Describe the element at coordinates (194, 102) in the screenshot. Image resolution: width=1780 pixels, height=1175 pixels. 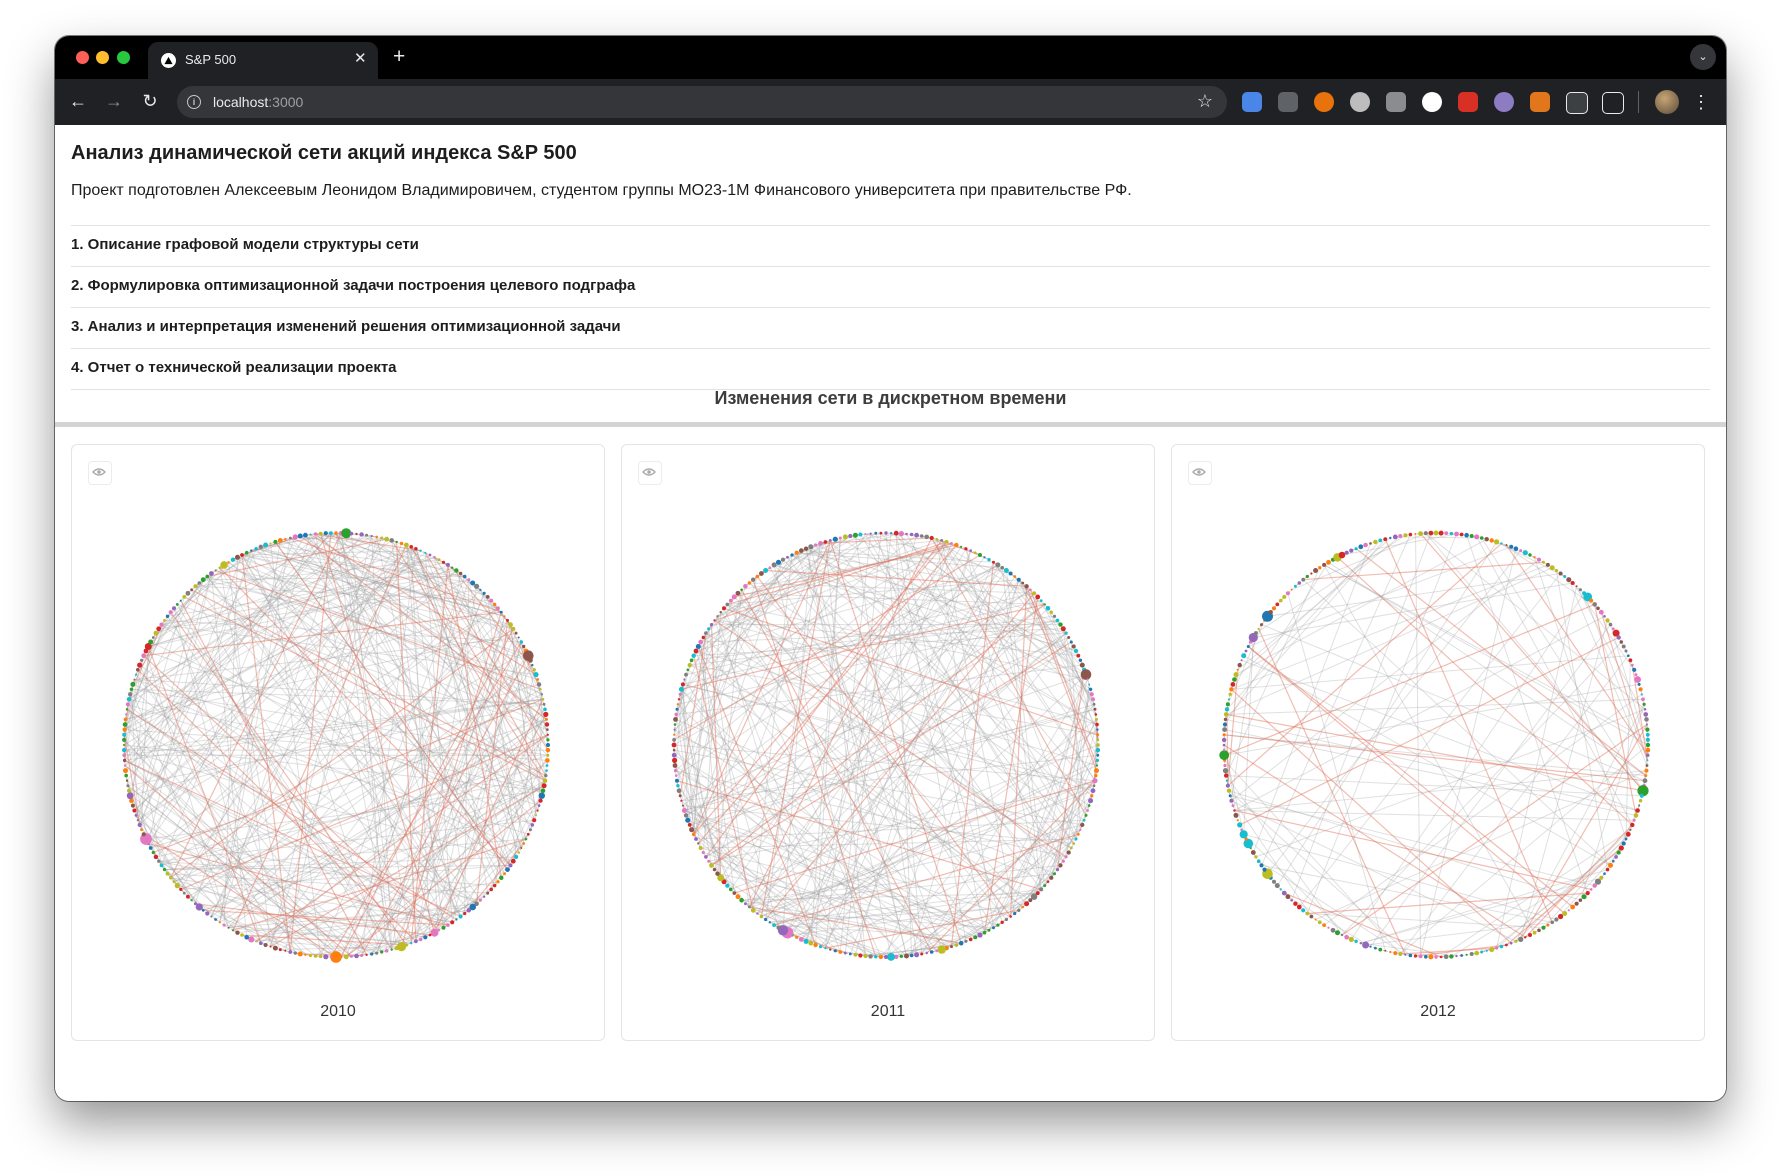
I see `site-info-icon: i` at that location.